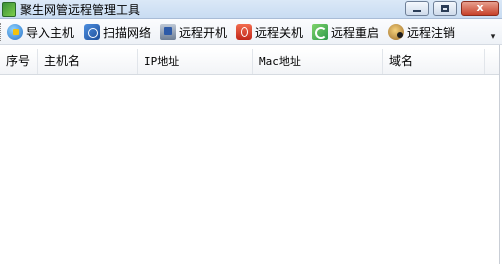  I want to click on toolbar-overflow-chevron-icon: ▾, so click(493, 37).